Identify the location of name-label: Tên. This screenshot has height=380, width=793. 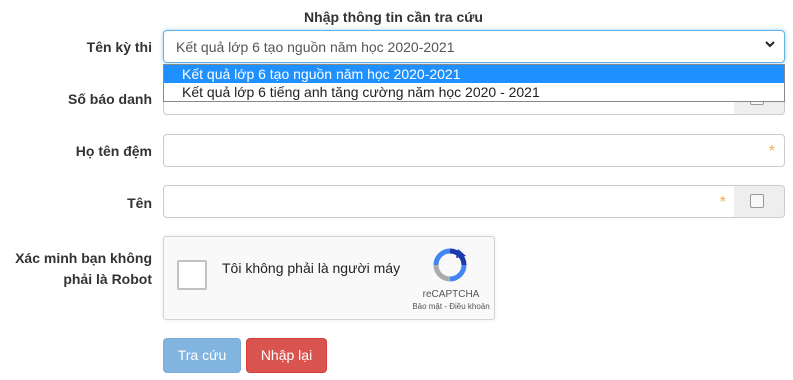
(139, 203).